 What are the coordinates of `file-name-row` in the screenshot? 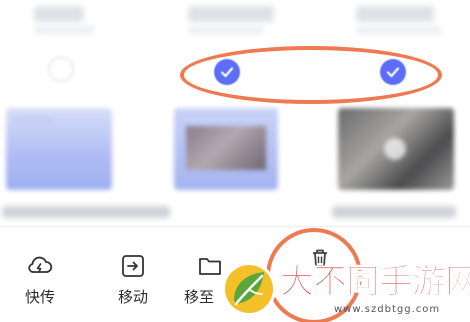 It's located at (235, 20).